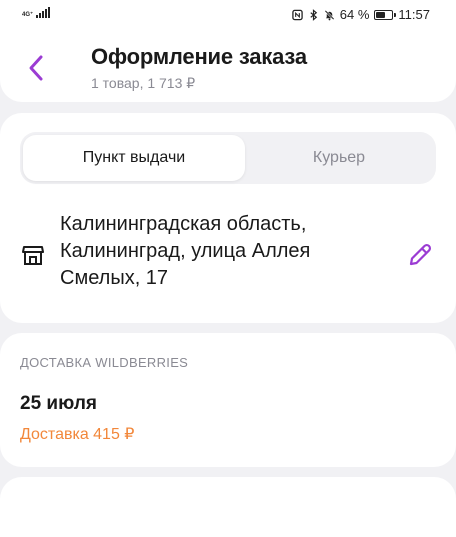 The width and height of the screenshot is (456, 537). I want to click on pencil-icon, so click(420, 254).